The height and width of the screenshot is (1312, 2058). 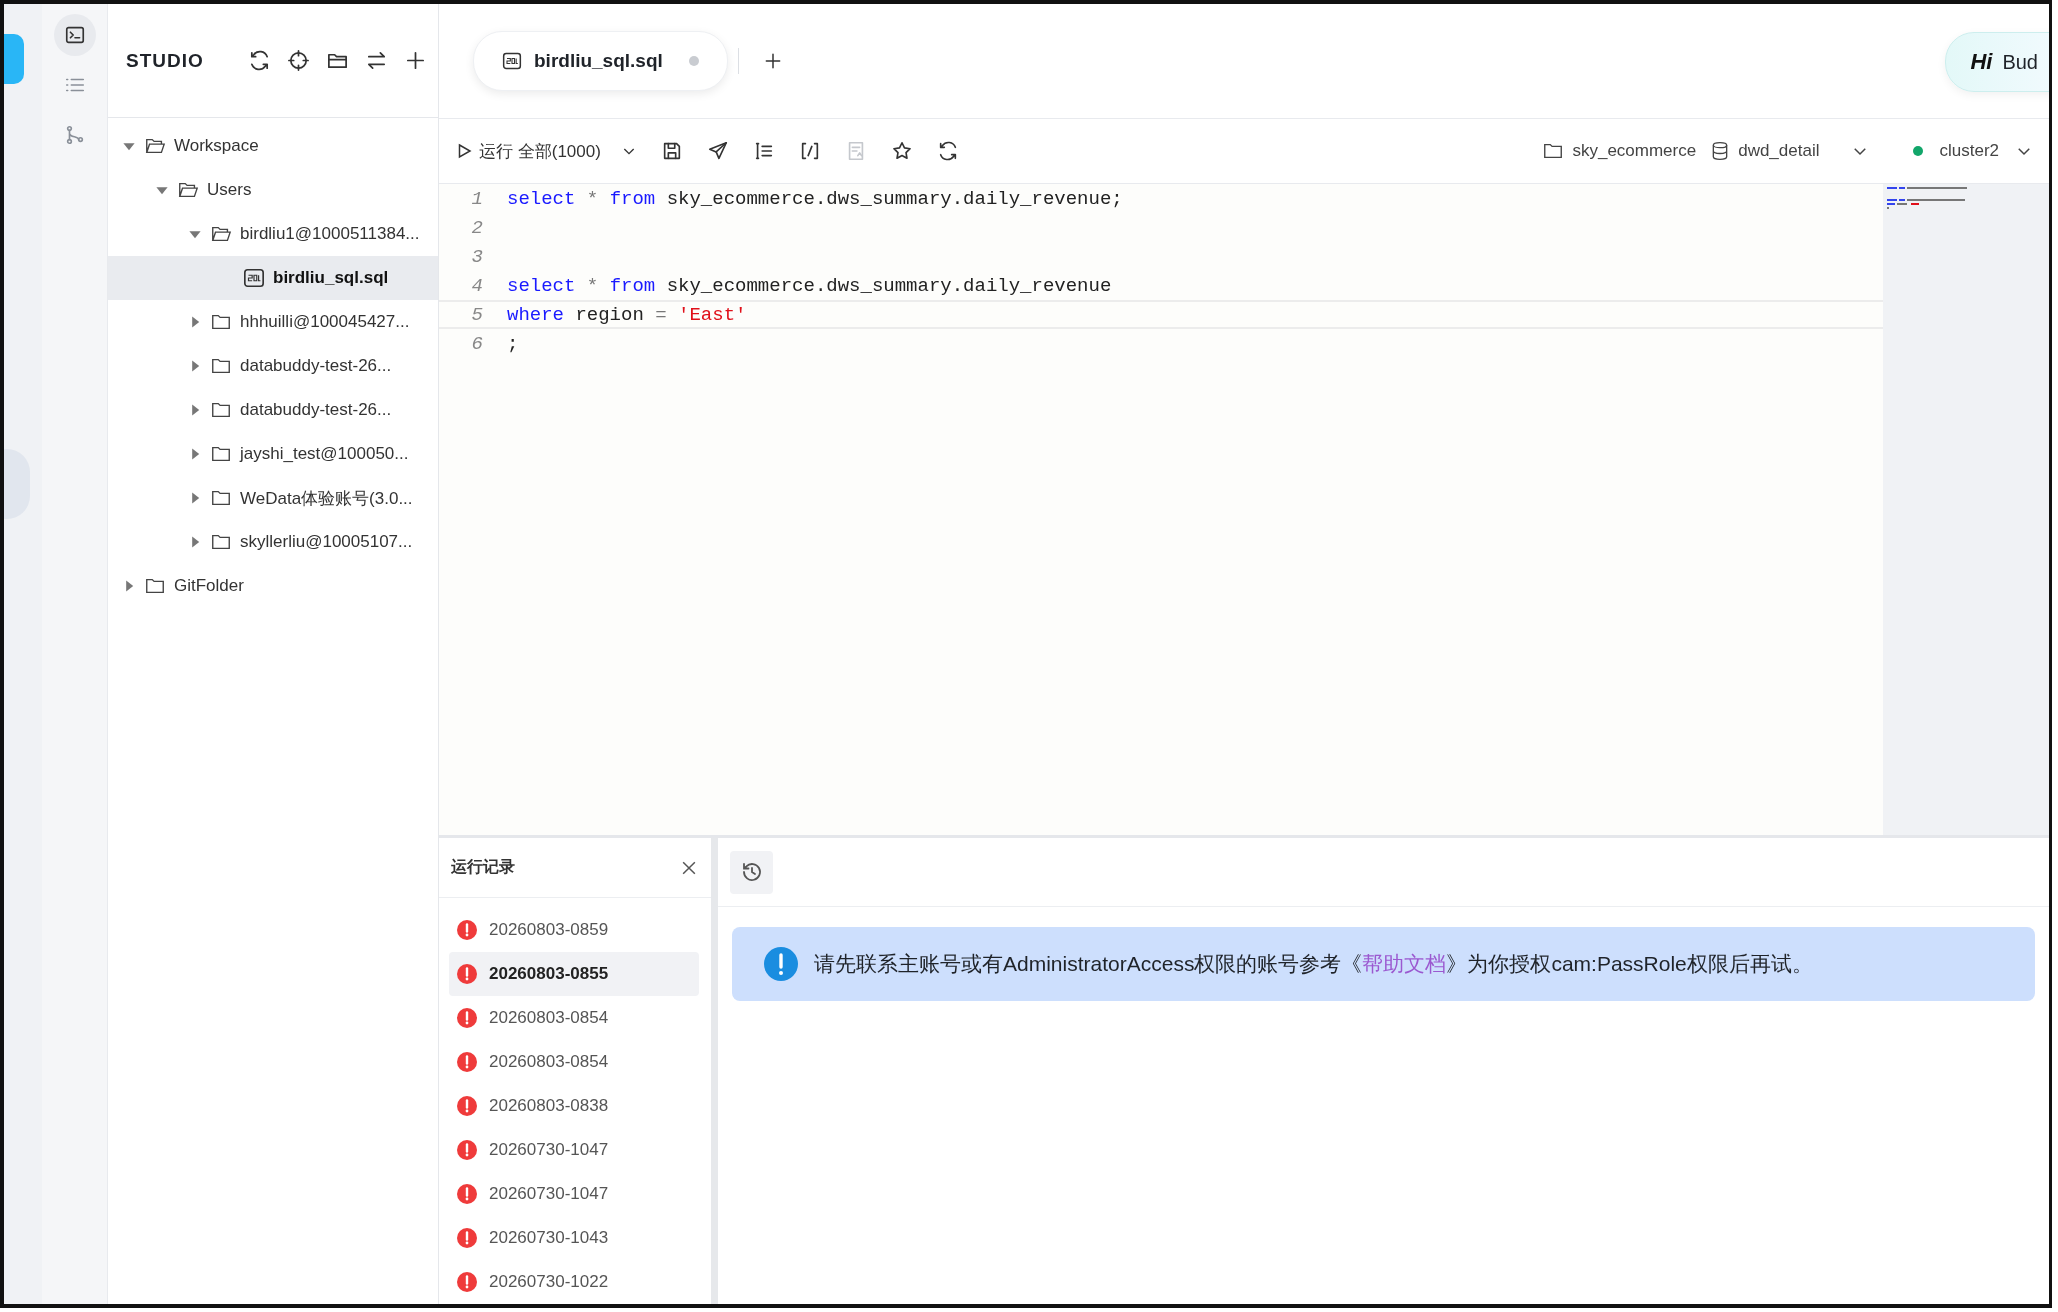 I want to click on send-icon, so click(x=717, y=151).